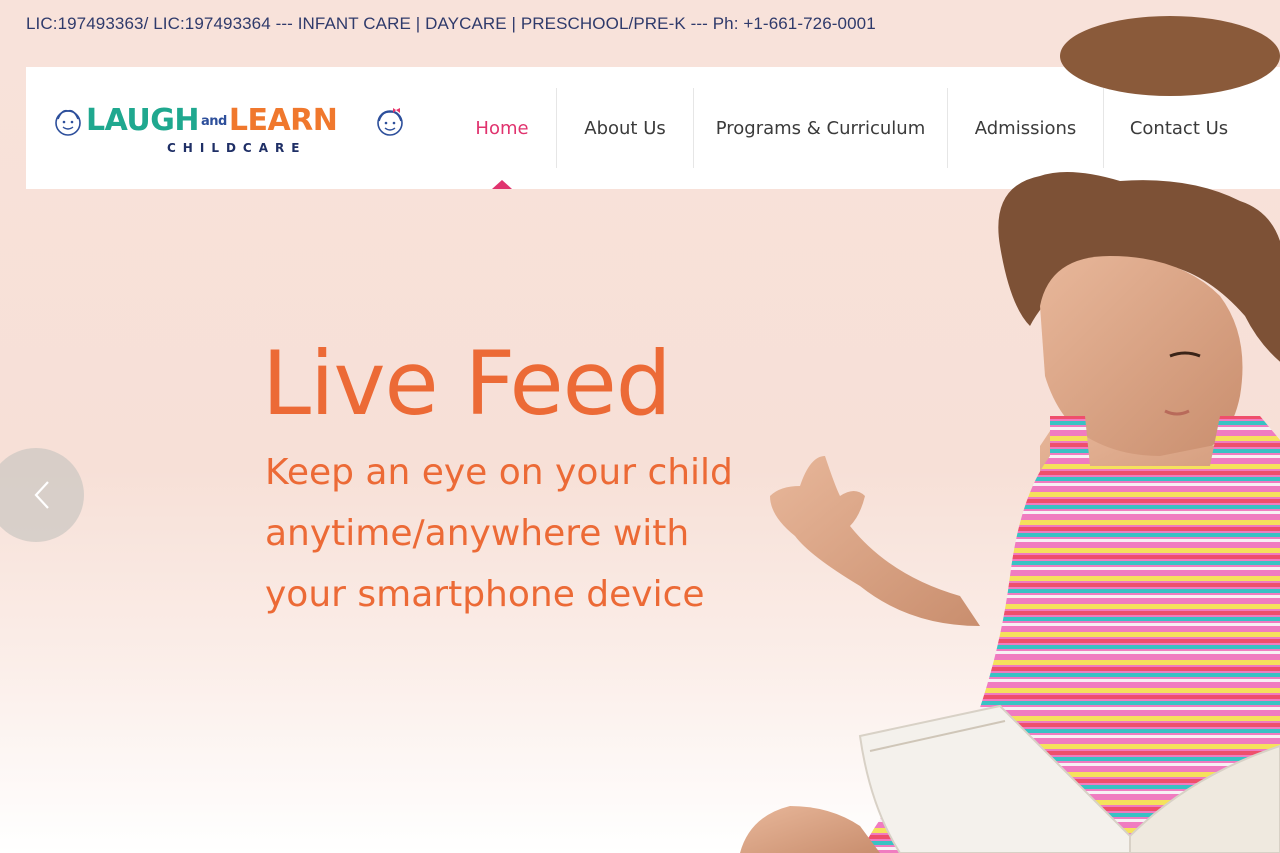 Image resolution: width=1280 pixels, height=853 pixels. What do you see at coordinates (502, 128) in the screenshot?
I see `nav-home: Home` at bounding box center [502, 128].